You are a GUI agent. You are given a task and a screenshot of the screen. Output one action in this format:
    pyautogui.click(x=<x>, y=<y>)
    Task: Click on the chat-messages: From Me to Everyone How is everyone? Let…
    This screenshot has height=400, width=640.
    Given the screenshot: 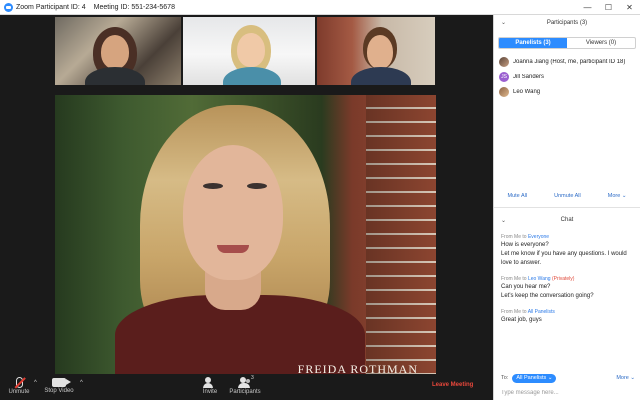 What is the action you would take?
    pyautogui.click(x=568, y=283)
    